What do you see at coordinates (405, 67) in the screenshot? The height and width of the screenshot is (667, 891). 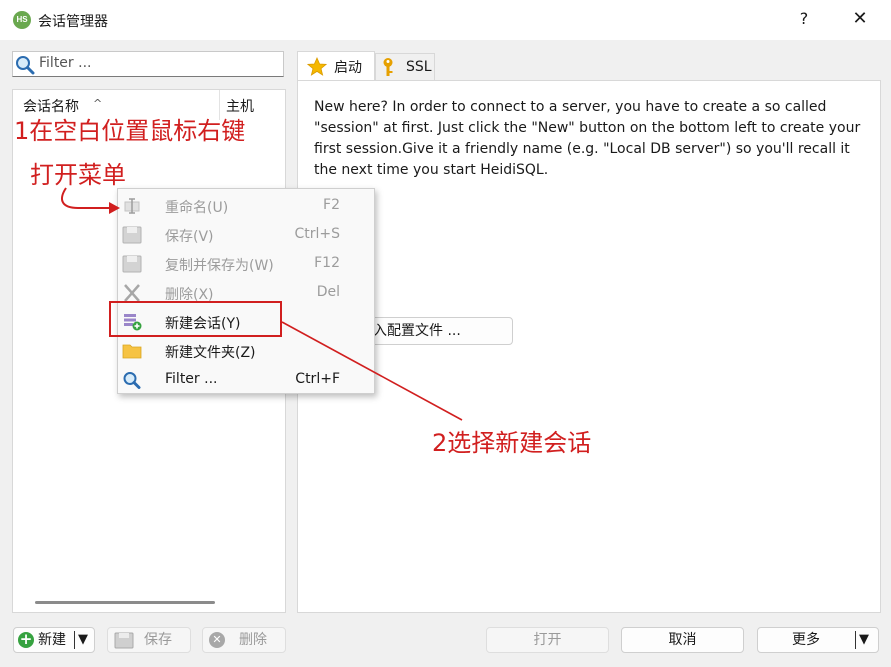 I see `tab-ssl: SSL` at bounding box center [405, 67].